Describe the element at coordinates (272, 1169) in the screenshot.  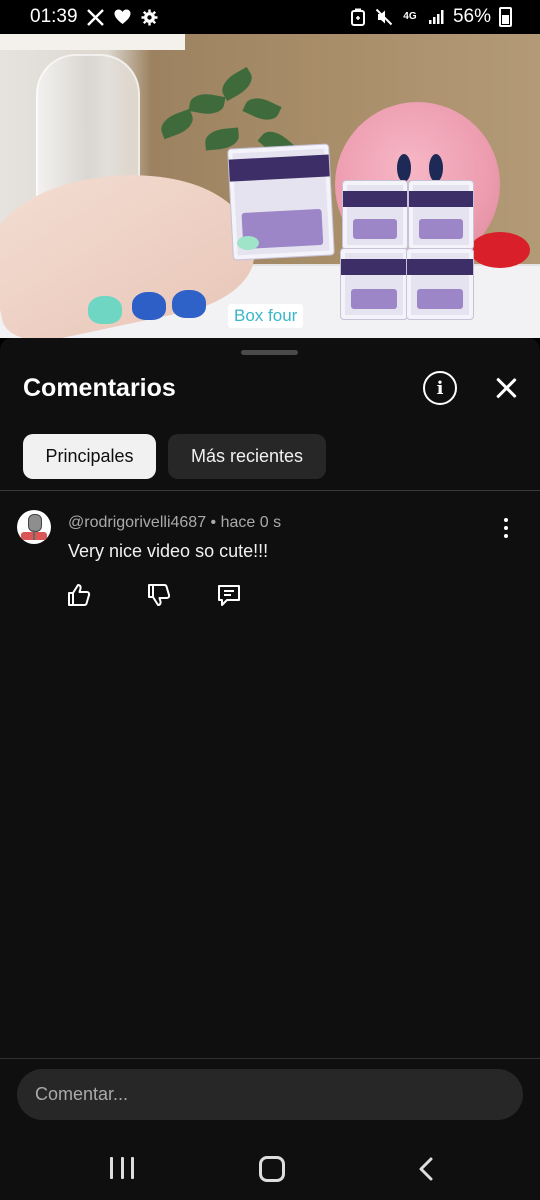
I see `home-button` at that location.